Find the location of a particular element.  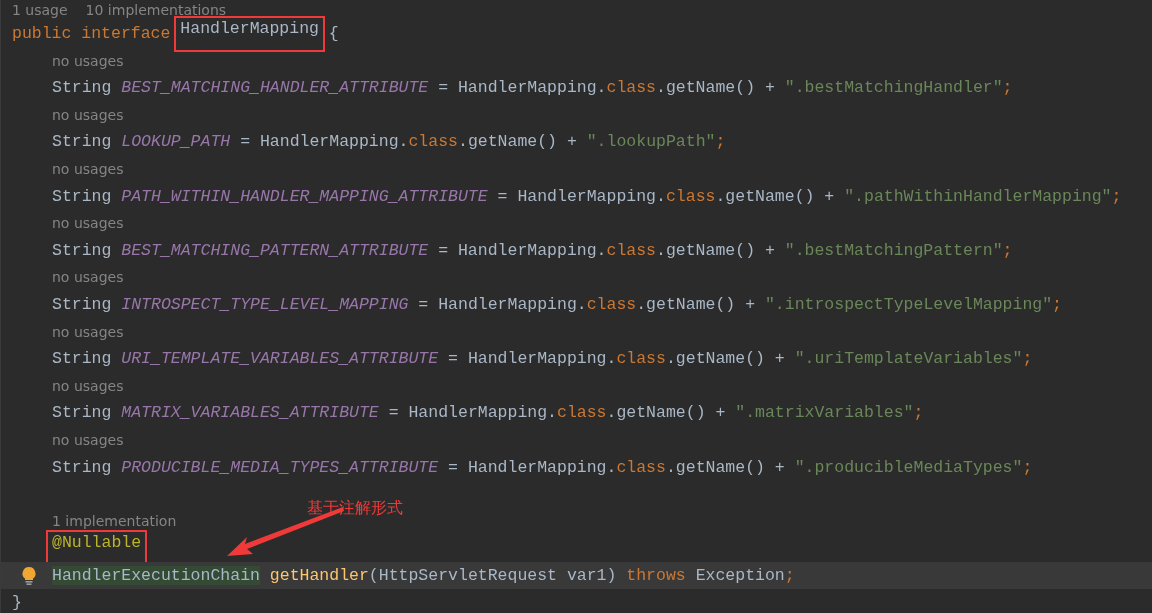

code-line: String PRODUCIBLE_MEDIA_TYPES_ATTRIBUTE = HandlerMapping.class.getName() + ".producibleMediaTypes"; is located at coordinates (542, 467).